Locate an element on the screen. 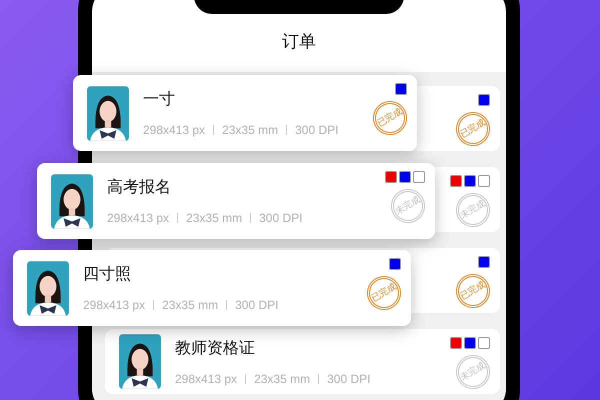 Image resolution: width=600 pixels, height=400 pixels. order-card: 高考报名 298x413 px 23x35 mm 300 DPI 未完成 is located at coordinates (236, 201).